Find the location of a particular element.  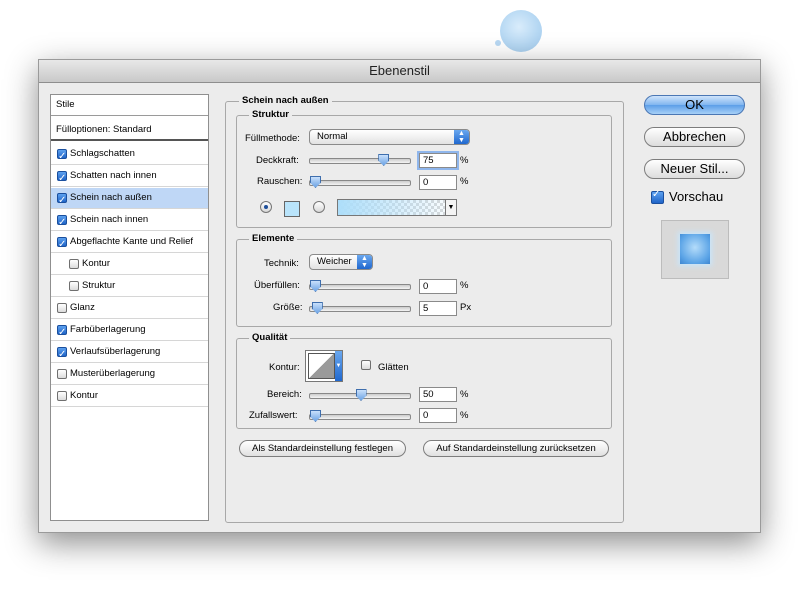

glow-color-swatch is located at coordinates (292, 209).